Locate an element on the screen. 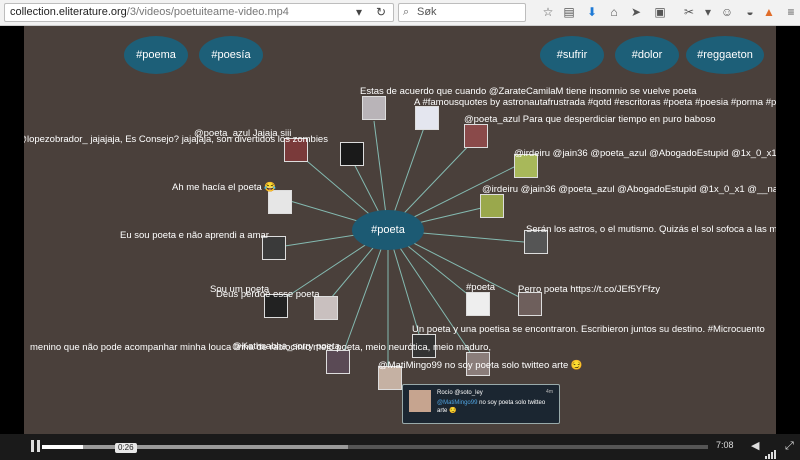 The width and height of the screenshot is (800, 460). tweet-text: Eu sou poeta e não aprendi a amar is located at coordinates (194, 235).